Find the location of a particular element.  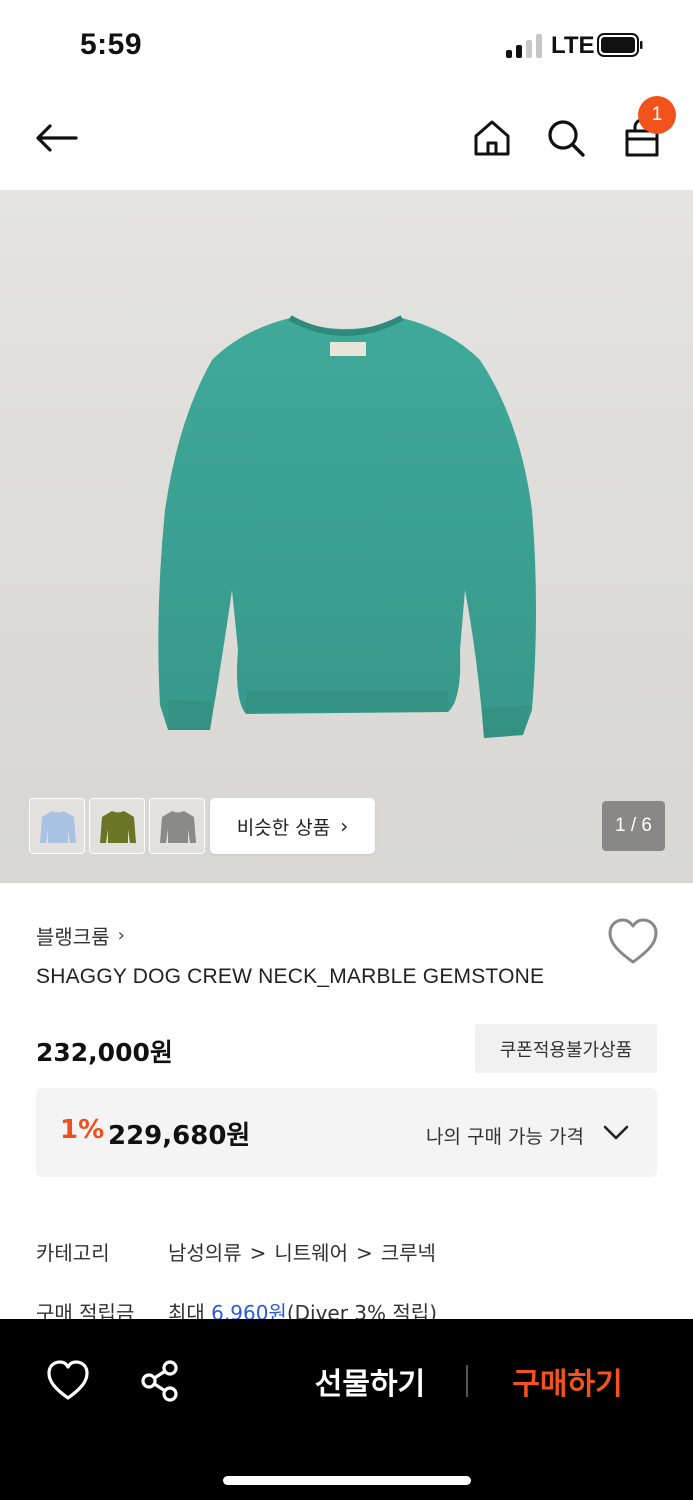

back-button is located at coordinates (56, 138).